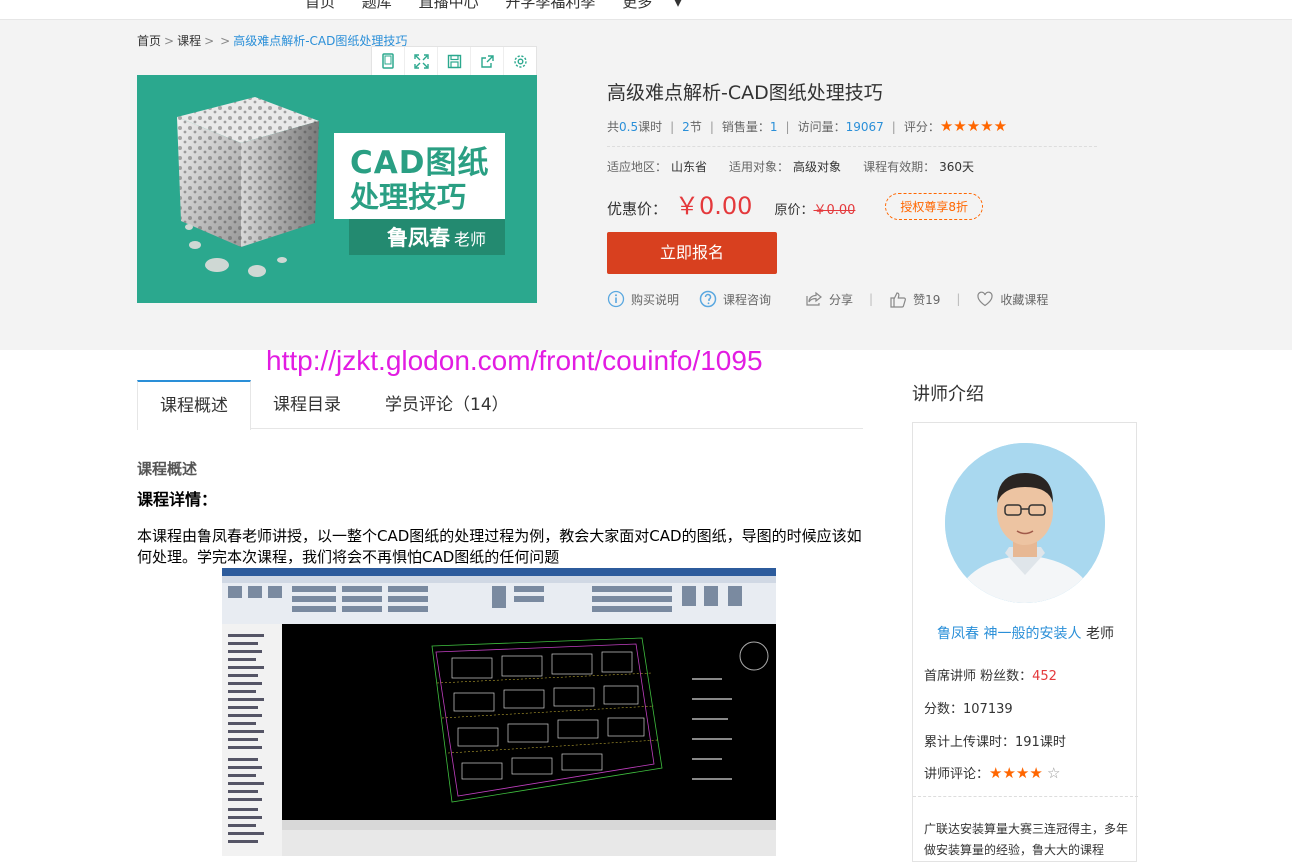 This screenshot has height=862, width=1292. I want to click on visits-count: 19067, so click(864, 127).